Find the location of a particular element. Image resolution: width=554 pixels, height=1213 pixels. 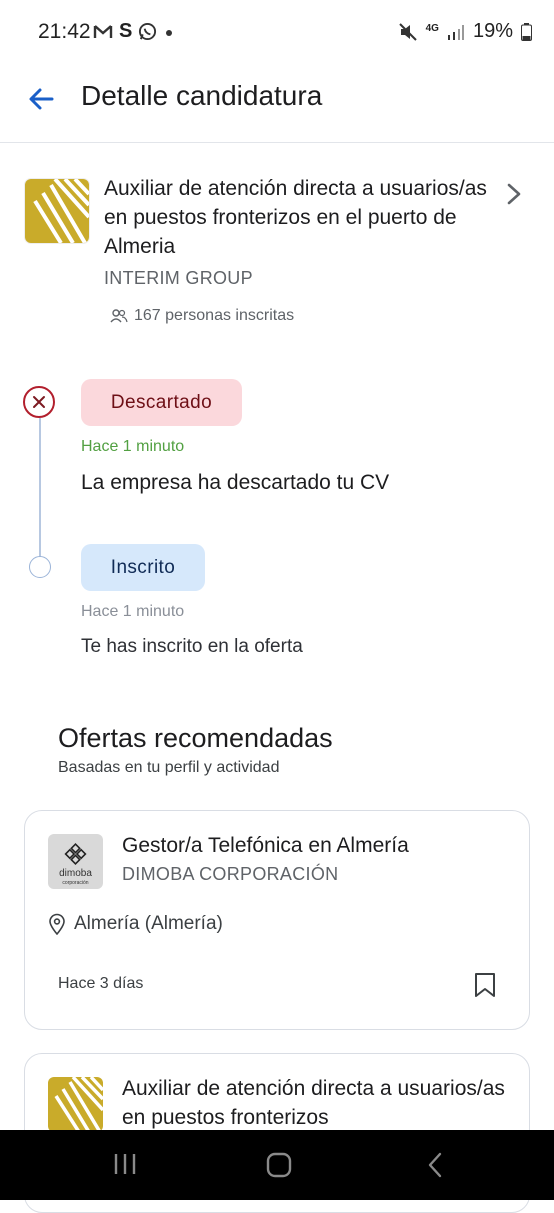

card-title: Gestor/a Telefónica en Almería is located at coordinates (265, 845).